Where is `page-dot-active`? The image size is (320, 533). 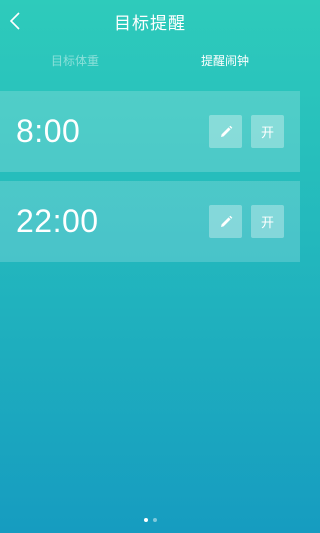 page-dot-active is located at coordinates (145, 520).